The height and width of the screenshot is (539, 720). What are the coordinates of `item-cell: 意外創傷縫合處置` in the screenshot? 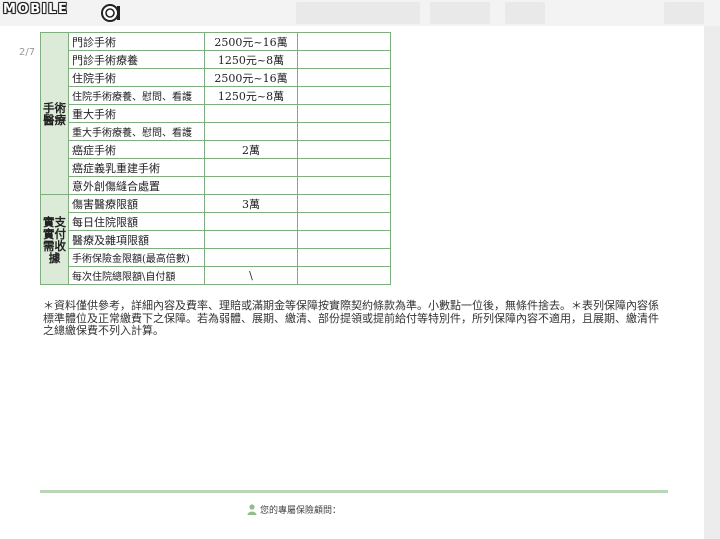 It's located at (136, 185).